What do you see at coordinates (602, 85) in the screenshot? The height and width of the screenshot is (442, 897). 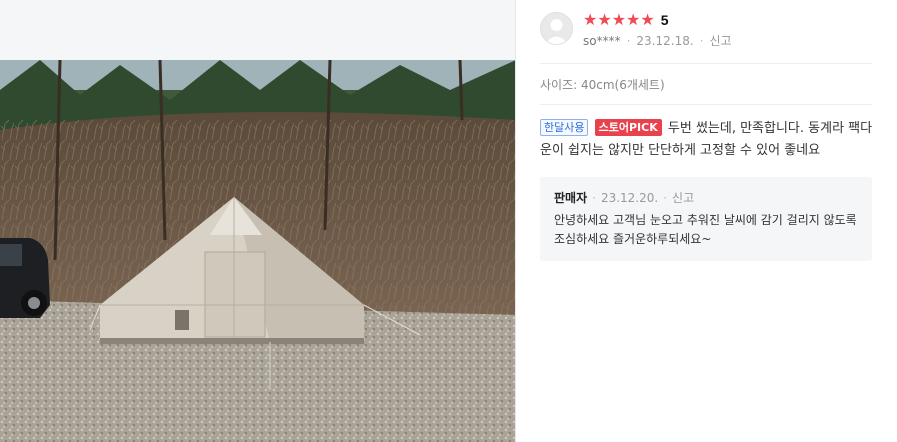 I see `purchase-option: 사이즈: 40cm(6개세트)` at bounding box center [602, 85].